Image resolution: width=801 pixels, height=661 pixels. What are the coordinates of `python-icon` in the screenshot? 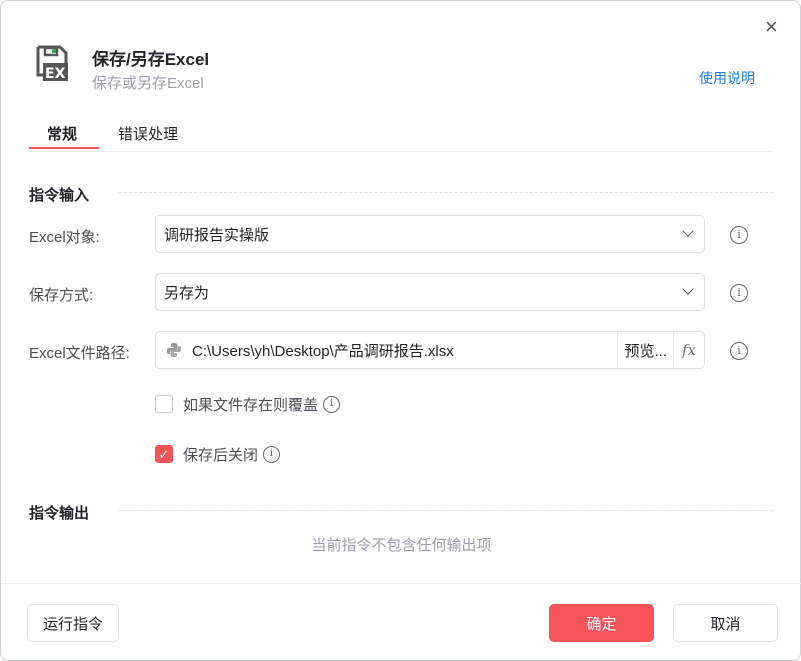 It's located at (174, 350).